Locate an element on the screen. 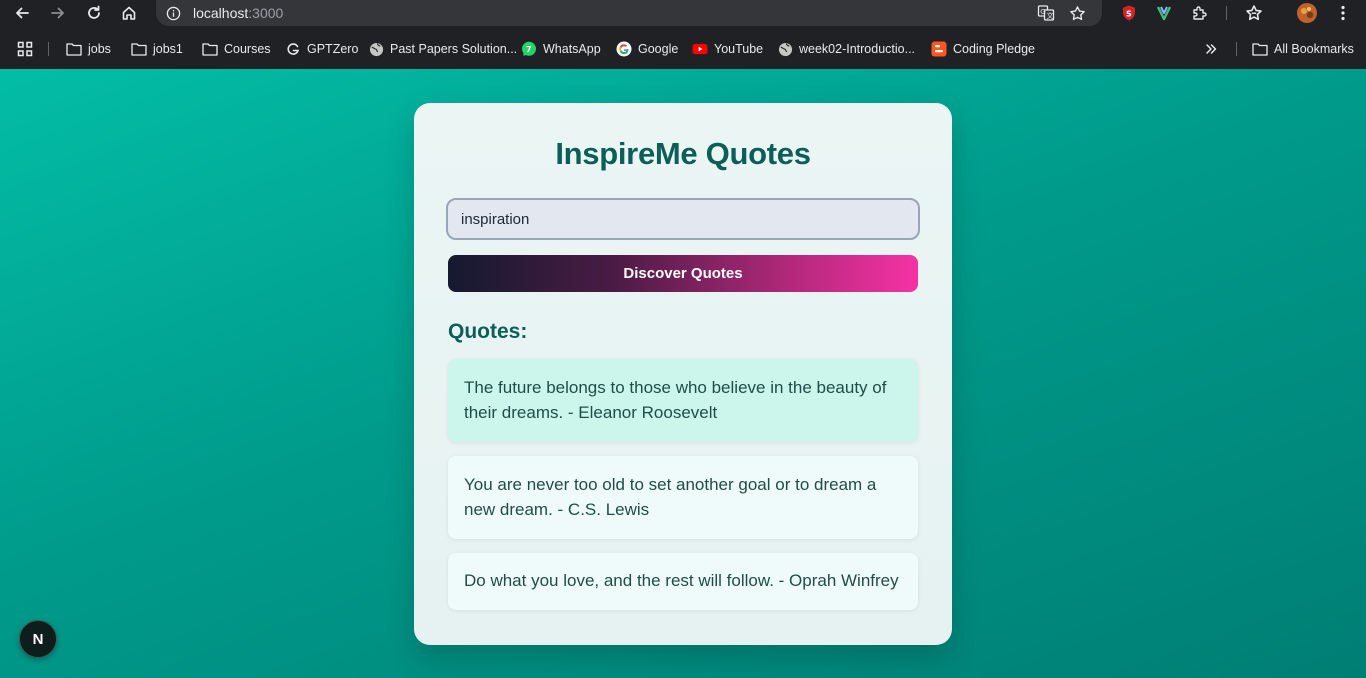 This screenshot has height=678, width=1366. blogger-icon is located at coordinates (939, 49).